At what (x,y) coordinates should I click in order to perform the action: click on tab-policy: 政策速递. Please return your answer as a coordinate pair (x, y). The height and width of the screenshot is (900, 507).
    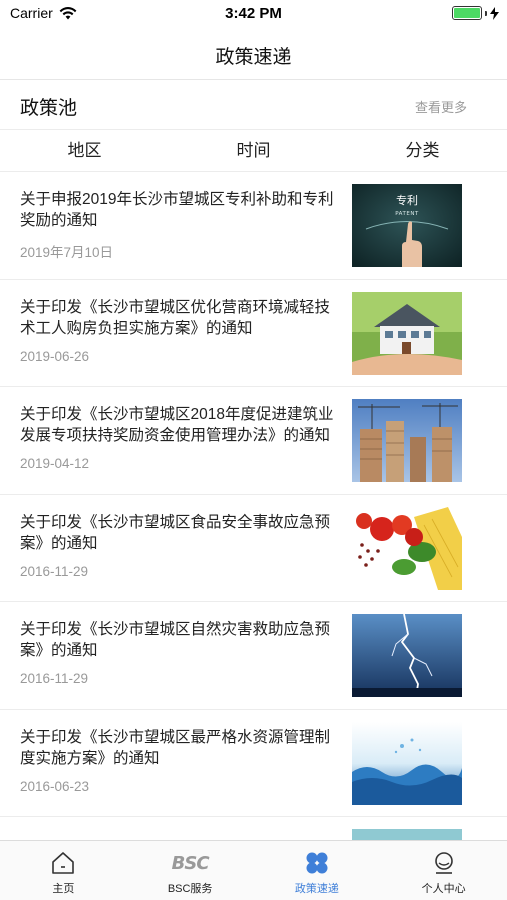
    Looking at the image, I should click on (317, 870).